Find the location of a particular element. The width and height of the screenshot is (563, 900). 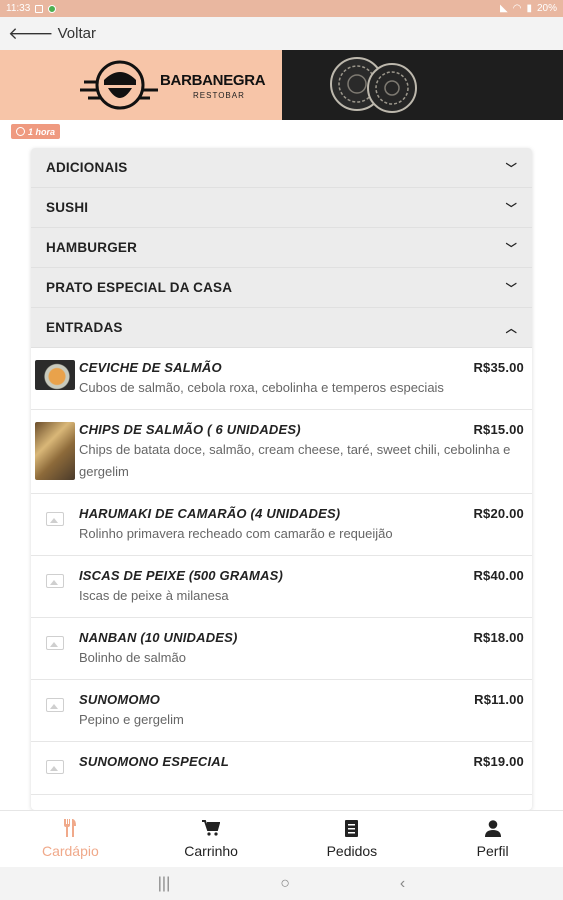

nav-label: Cardápio is located at coordinates (70, 851).